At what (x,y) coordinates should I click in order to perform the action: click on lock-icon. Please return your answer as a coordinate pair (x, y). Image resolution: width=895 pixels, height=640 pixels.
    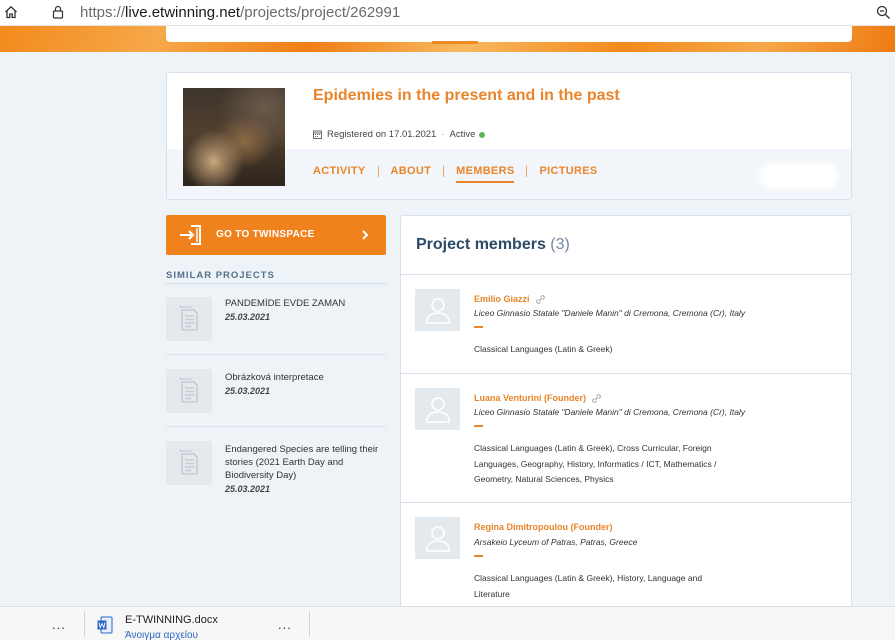
    Looking at the image, I should click on (58, 12).